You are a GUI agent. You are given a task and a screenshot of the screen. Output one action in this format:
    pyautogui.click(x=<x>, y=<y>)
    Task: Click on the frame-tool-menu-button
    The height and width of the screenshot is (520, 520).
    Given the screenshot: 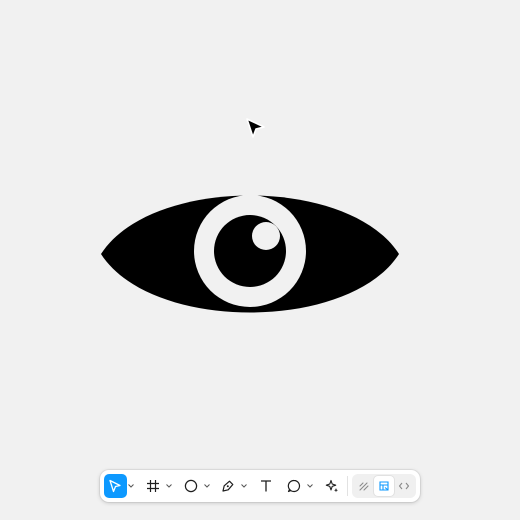 What is the action you would take?
    pyautogui.click(x=168, y=486)
    